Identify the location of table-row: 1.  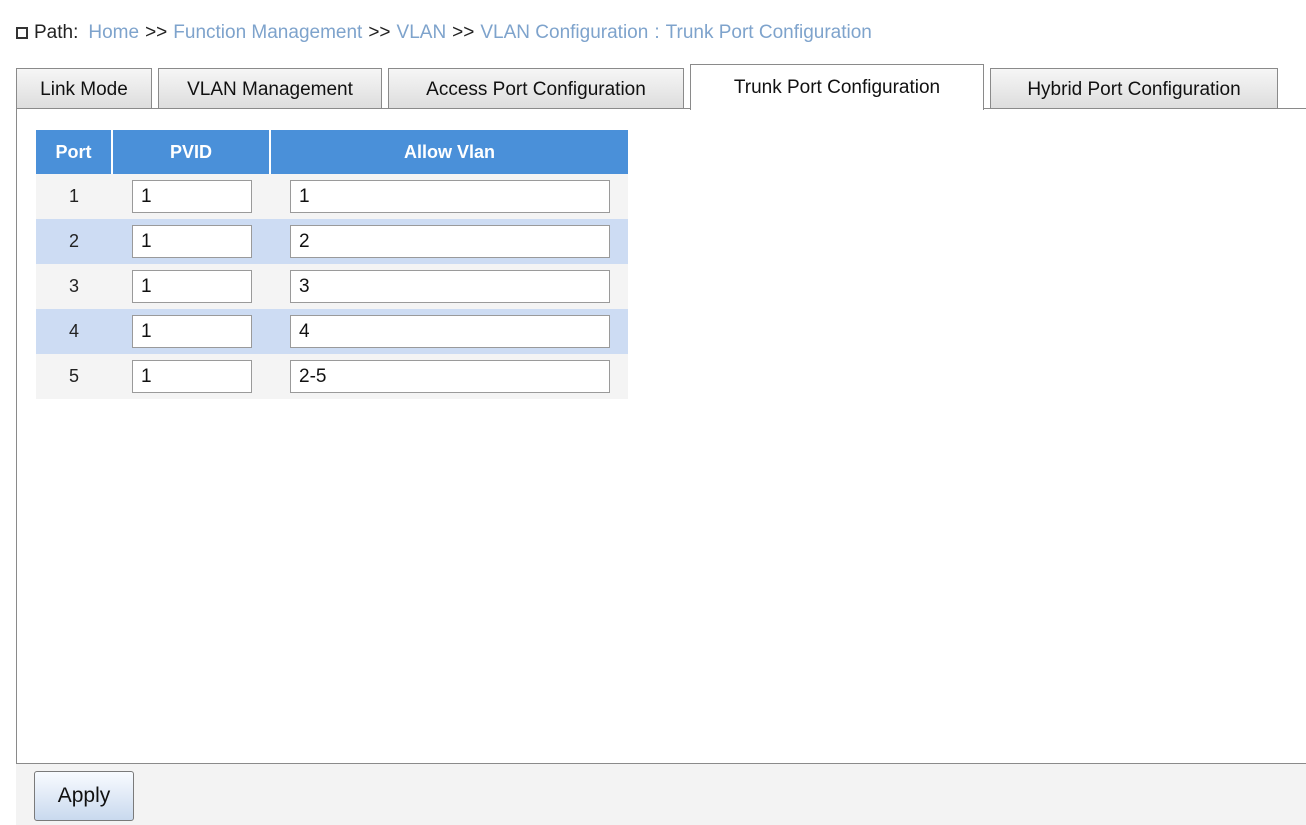
(332, 196).